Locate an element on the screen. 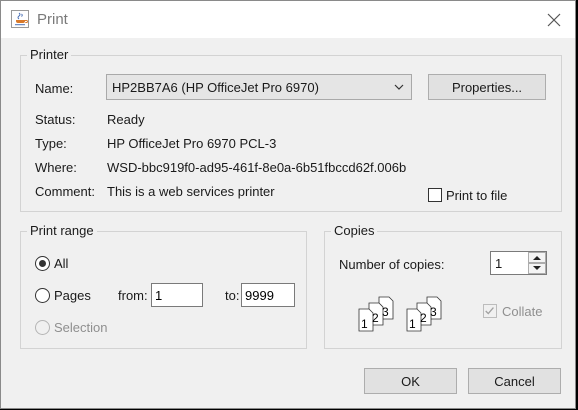  collate-page-3: 3 is located at coordinates (385, 312).